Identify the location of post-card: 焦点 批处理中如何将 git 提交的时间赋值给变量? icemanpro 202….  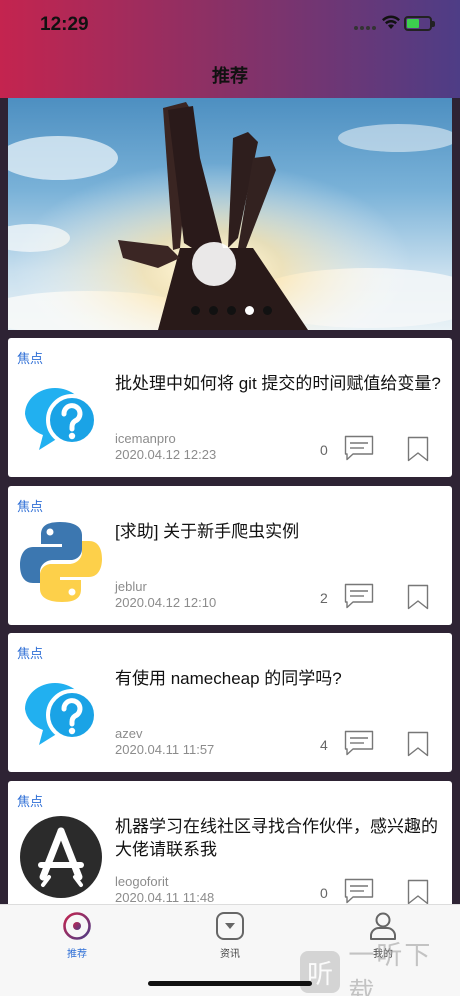
(230, 407).